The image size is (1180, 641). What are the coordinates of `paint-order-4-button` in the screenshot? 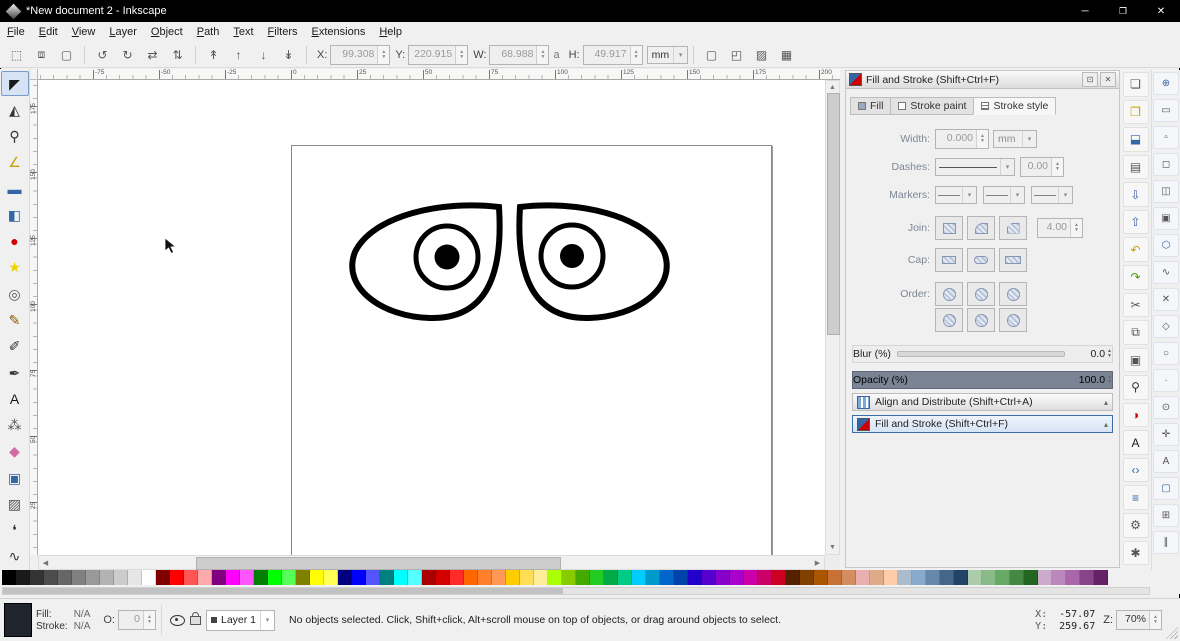 It's located at (949, 320).